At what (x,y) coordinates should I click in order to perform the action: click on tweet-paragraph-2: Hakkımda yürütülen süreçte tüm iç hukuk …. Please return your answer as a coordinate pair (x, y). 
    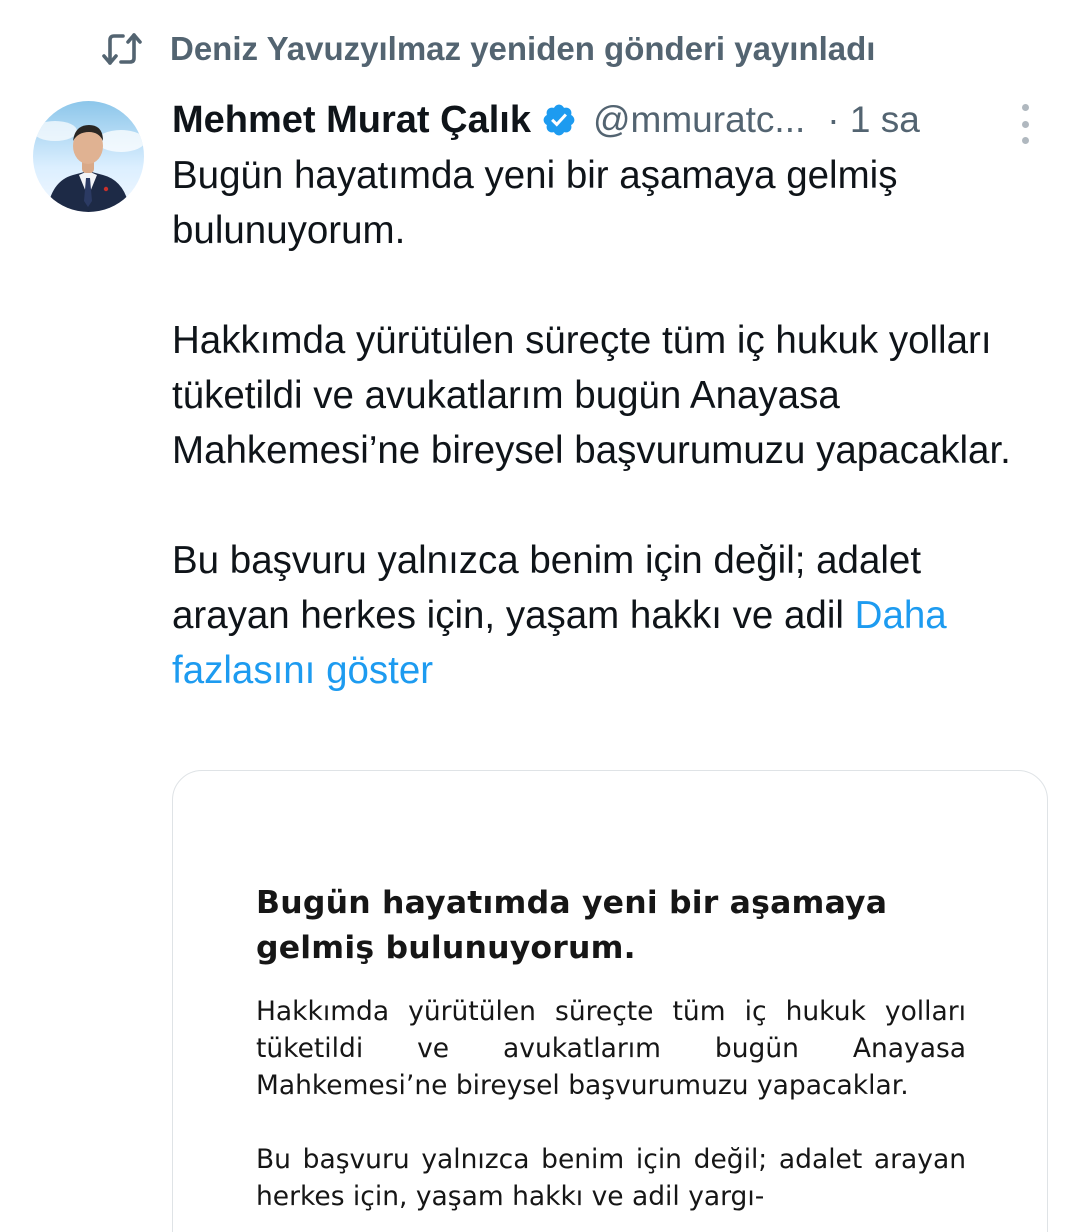
    Looking at the image, I should click on (591, 395).